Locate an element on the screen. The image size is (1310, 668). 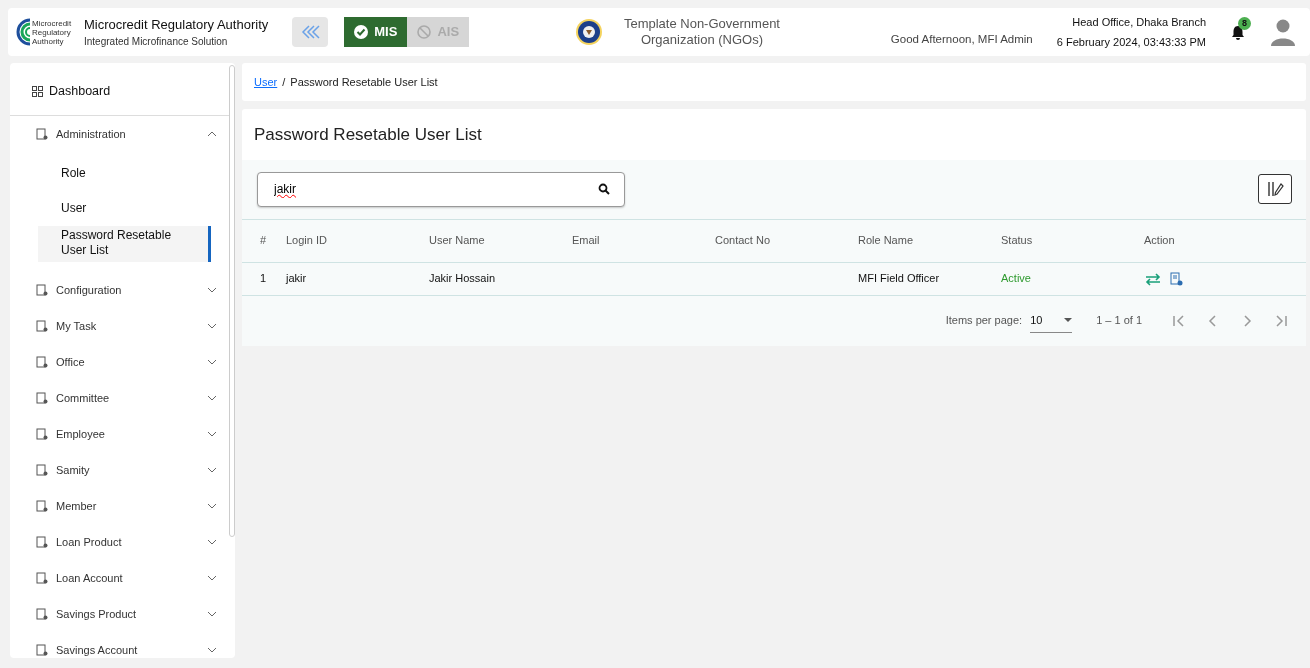
columns-edit-icon is located at coordinates (1275, 189).